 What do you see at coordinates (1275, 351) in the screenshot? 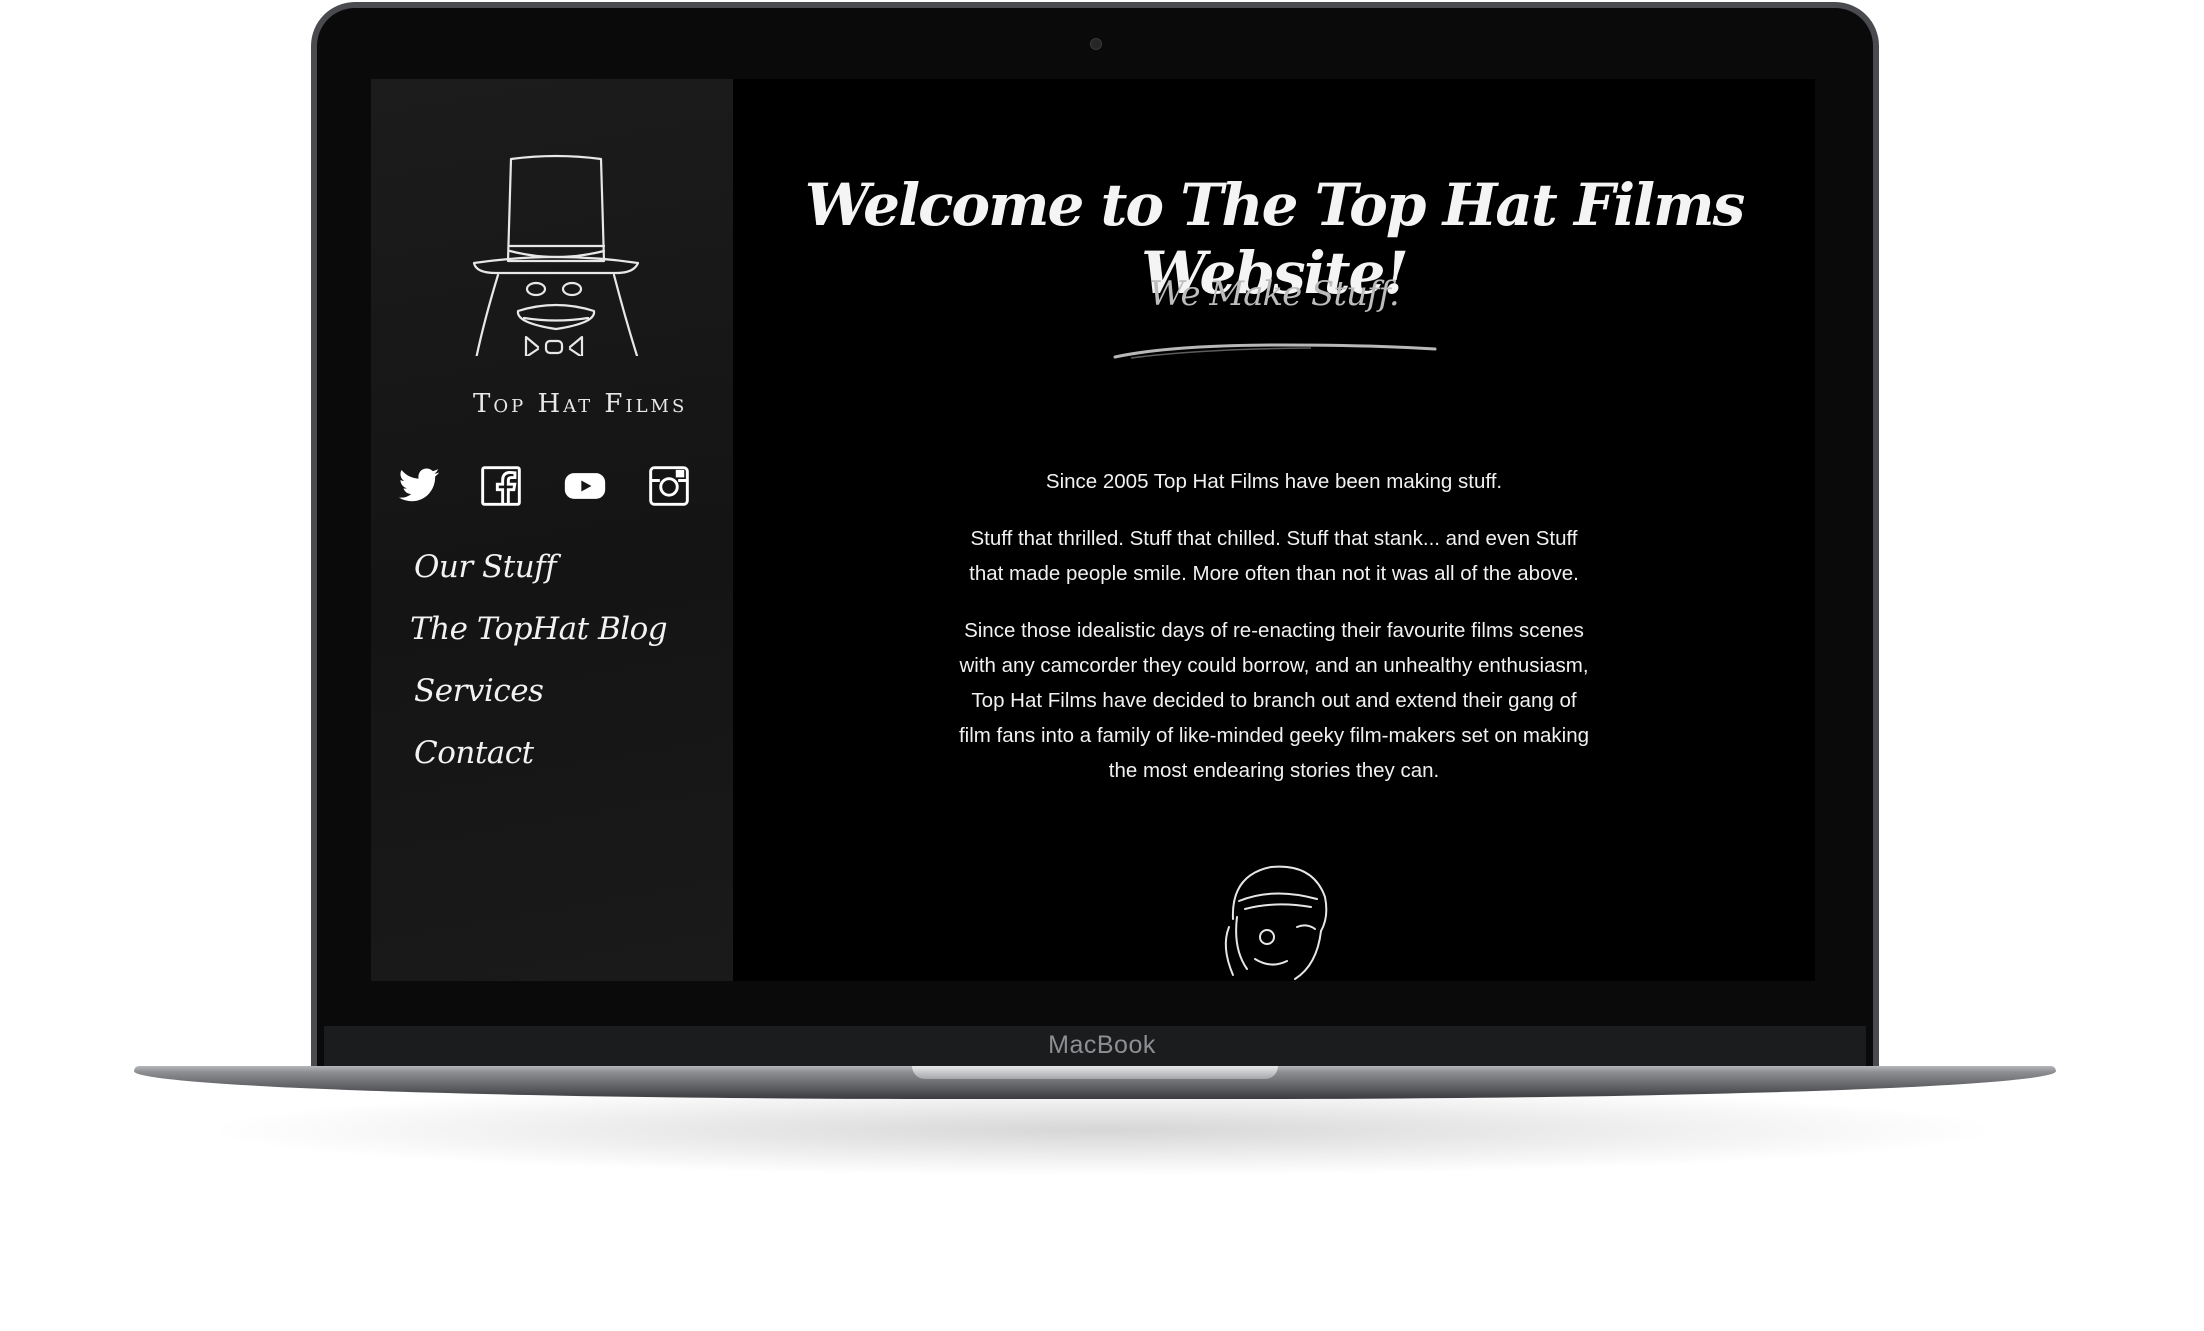
I see `chalk-divider-icon` at bounding box center [1275, 351].